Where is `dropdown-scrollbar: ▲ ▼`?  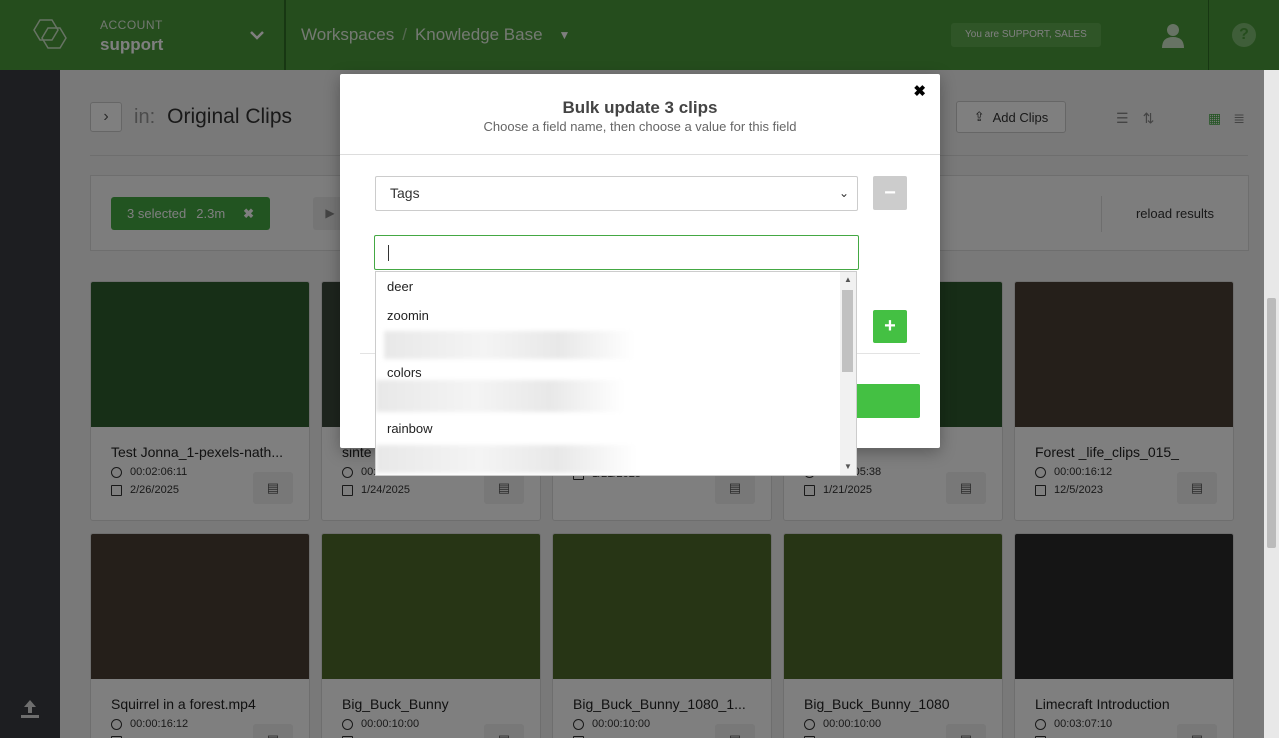
dropdown-scrollbar: ▲ ▼ is located at coordinates (848, 373).